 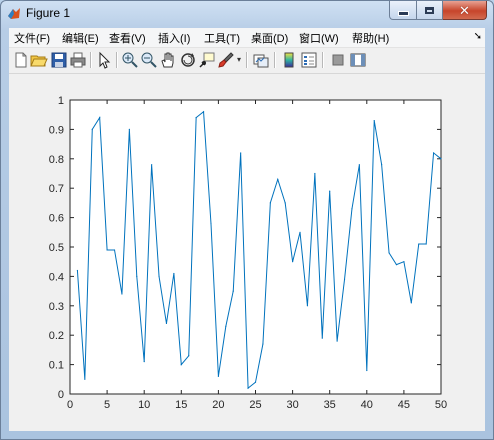 I want to click on window-controls: ✕, so click(x=438, y=10).